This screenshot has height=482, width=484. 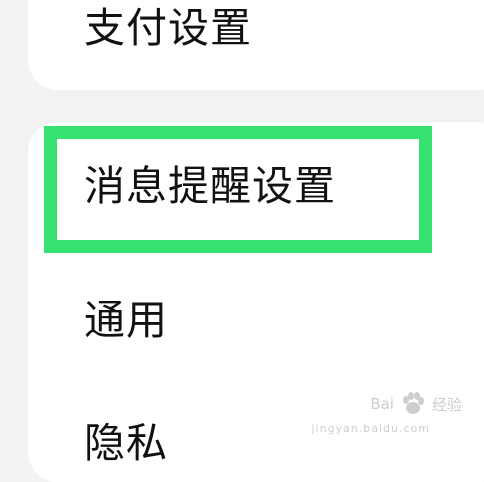 I want to click on baidu-jingyan-watermark: Bai 经验, so click(x=416, y=404).